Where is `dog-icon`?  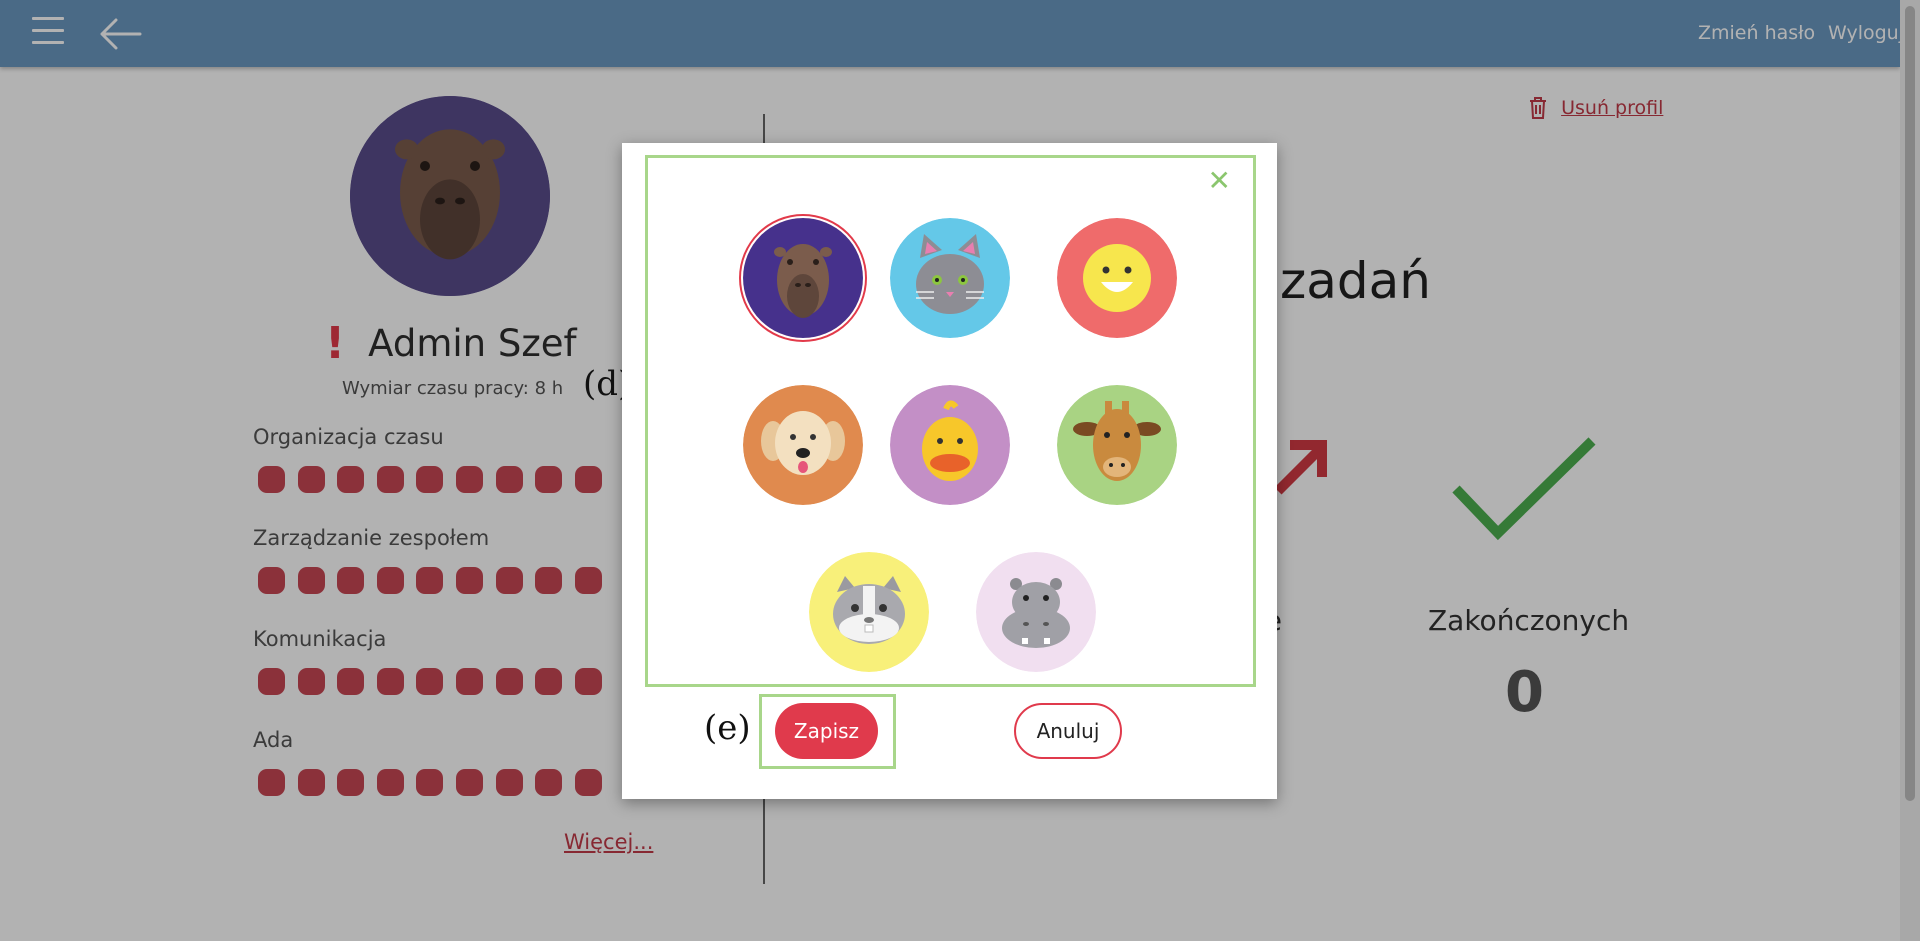
dog-icon is located at coordinates (803, 445).